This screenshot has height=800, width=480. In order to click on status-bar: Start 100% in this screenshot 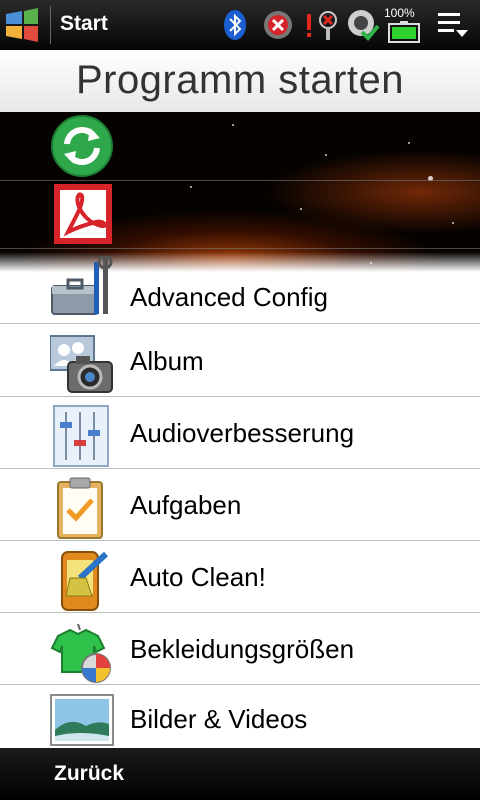, I will do `click(240, 25)`.